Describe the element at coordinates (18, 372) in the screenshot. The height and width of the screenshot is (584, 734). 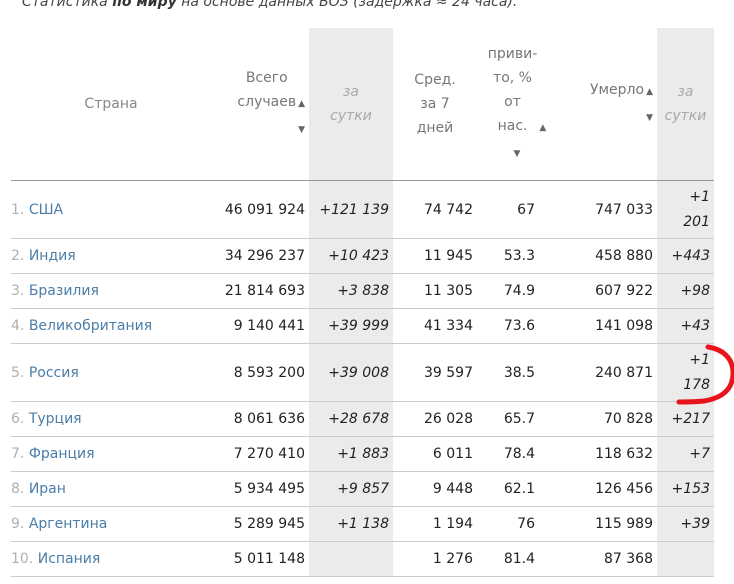
I see `row-index: 5.` at that location.